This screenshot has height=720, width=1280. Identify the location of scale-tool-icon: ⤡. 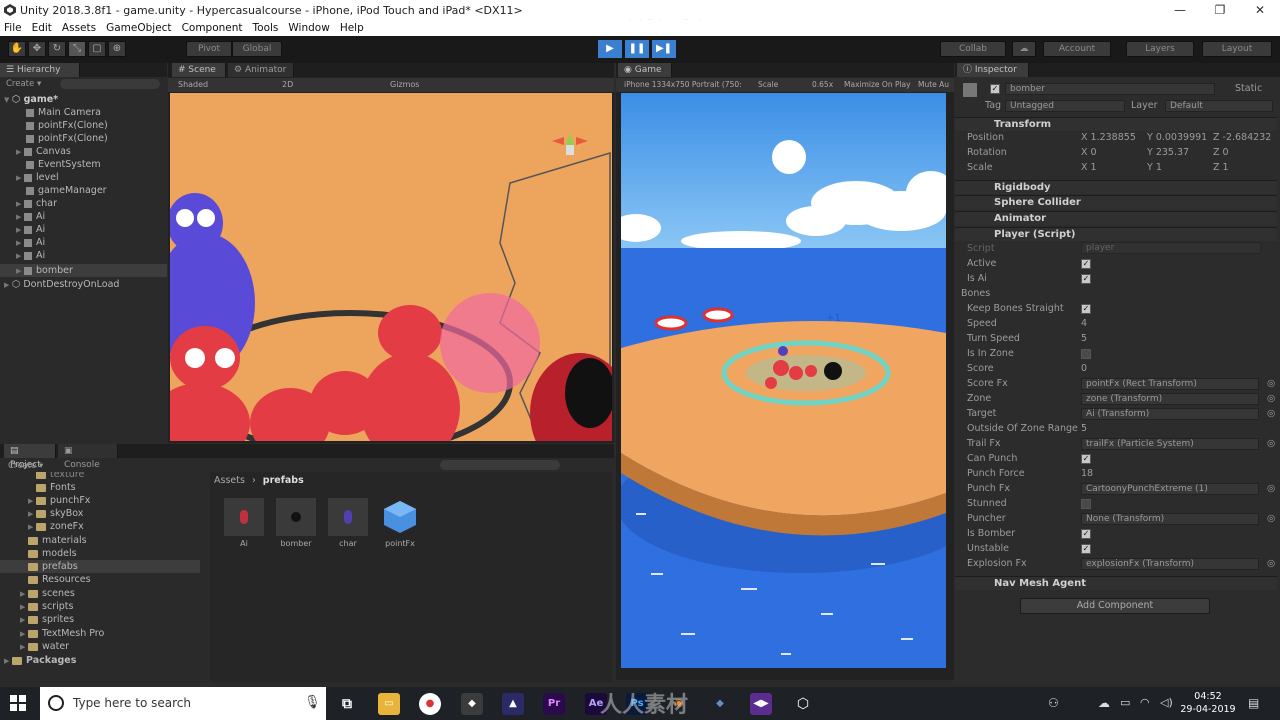
(77, 49).